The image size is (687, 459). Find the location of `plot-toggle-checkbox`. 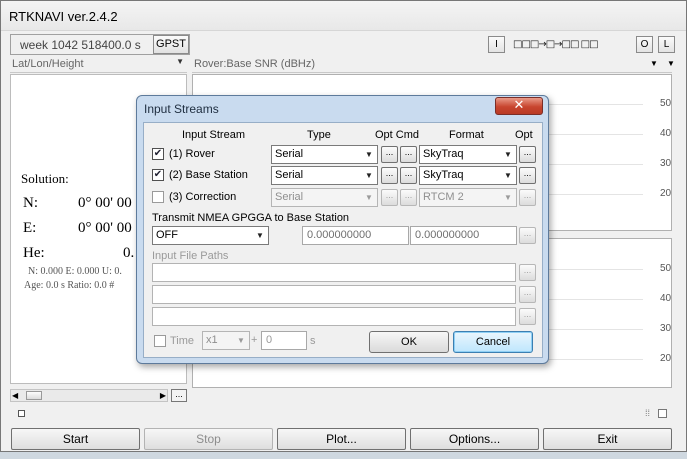

plot-toggle-checkbox is located at coordinates (662, 413).